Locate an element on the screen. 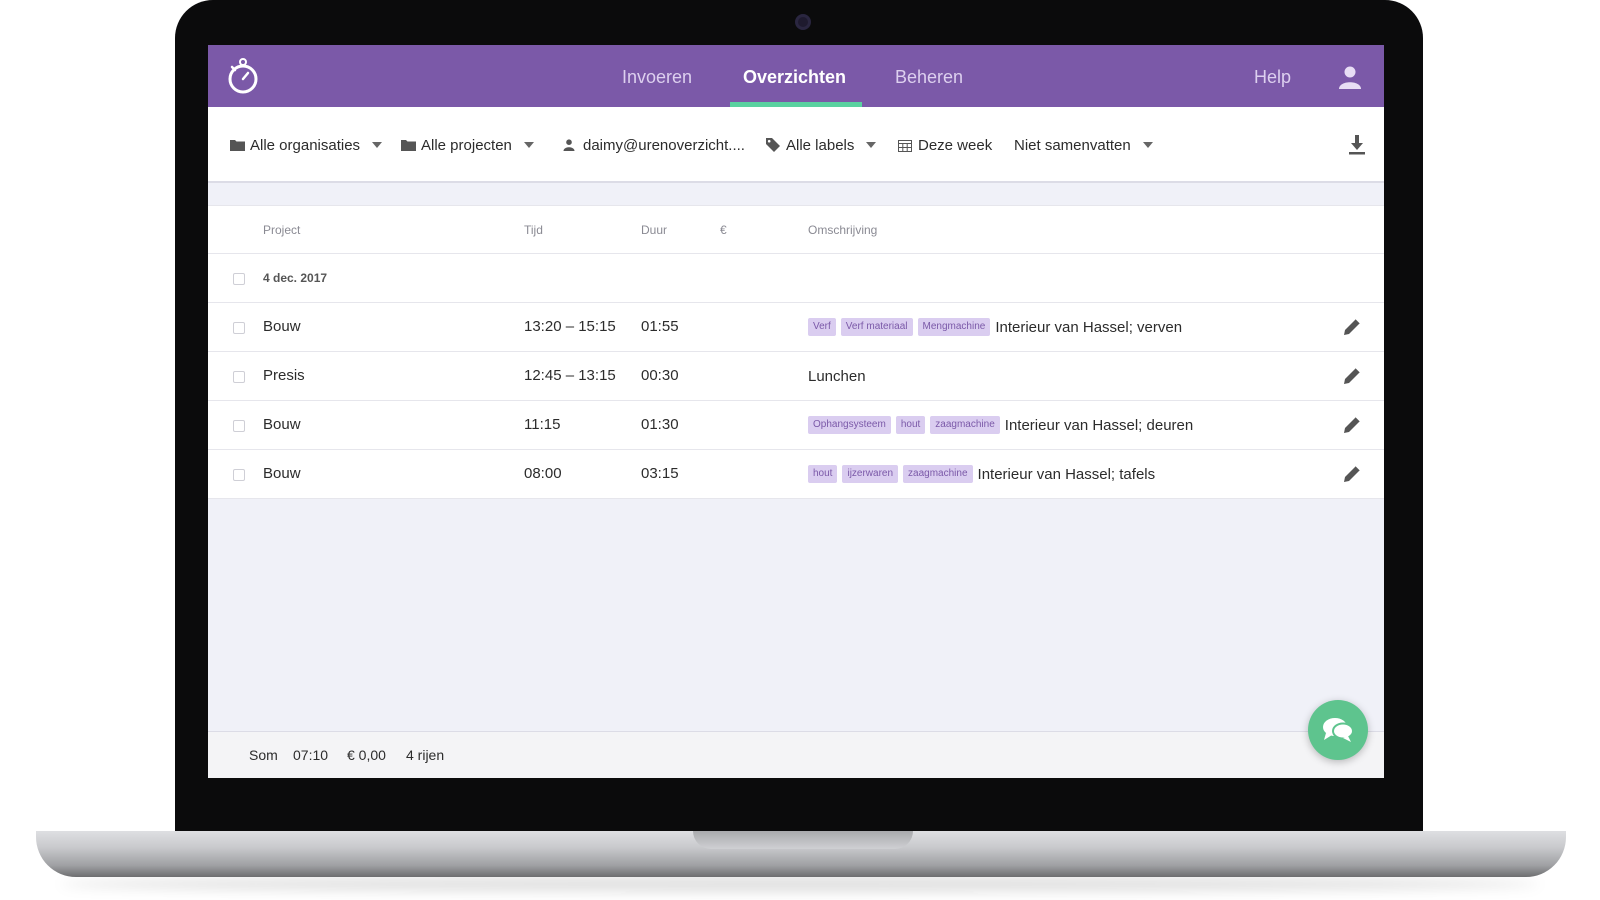 Image resolution: width=1600 pixels, height=900 pixels. row-description-text: Interieur van Hassel; verven is located at coordinates (1089, 327).